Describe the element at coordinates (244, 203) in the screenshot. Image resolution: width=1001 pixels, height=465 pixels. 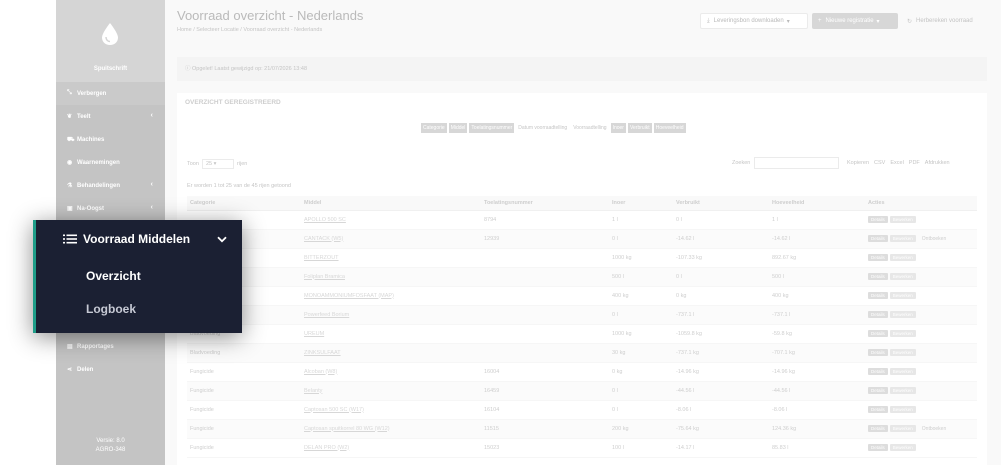
I see `table-header-cell: Categorie` at that location.